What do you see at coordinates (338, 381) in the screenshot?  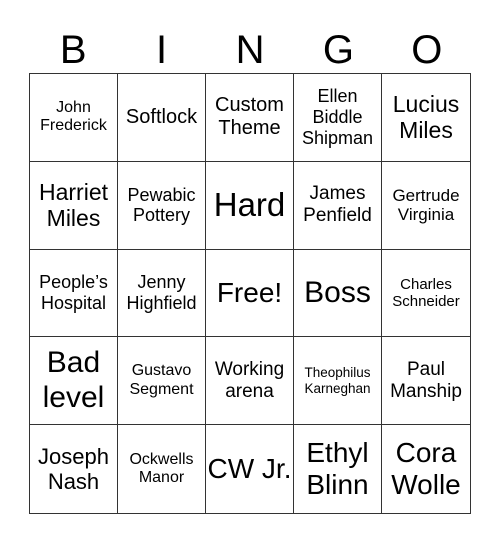 I see `bingo-cell: Theophilus Karneghan` at bounding box center [338, 381].